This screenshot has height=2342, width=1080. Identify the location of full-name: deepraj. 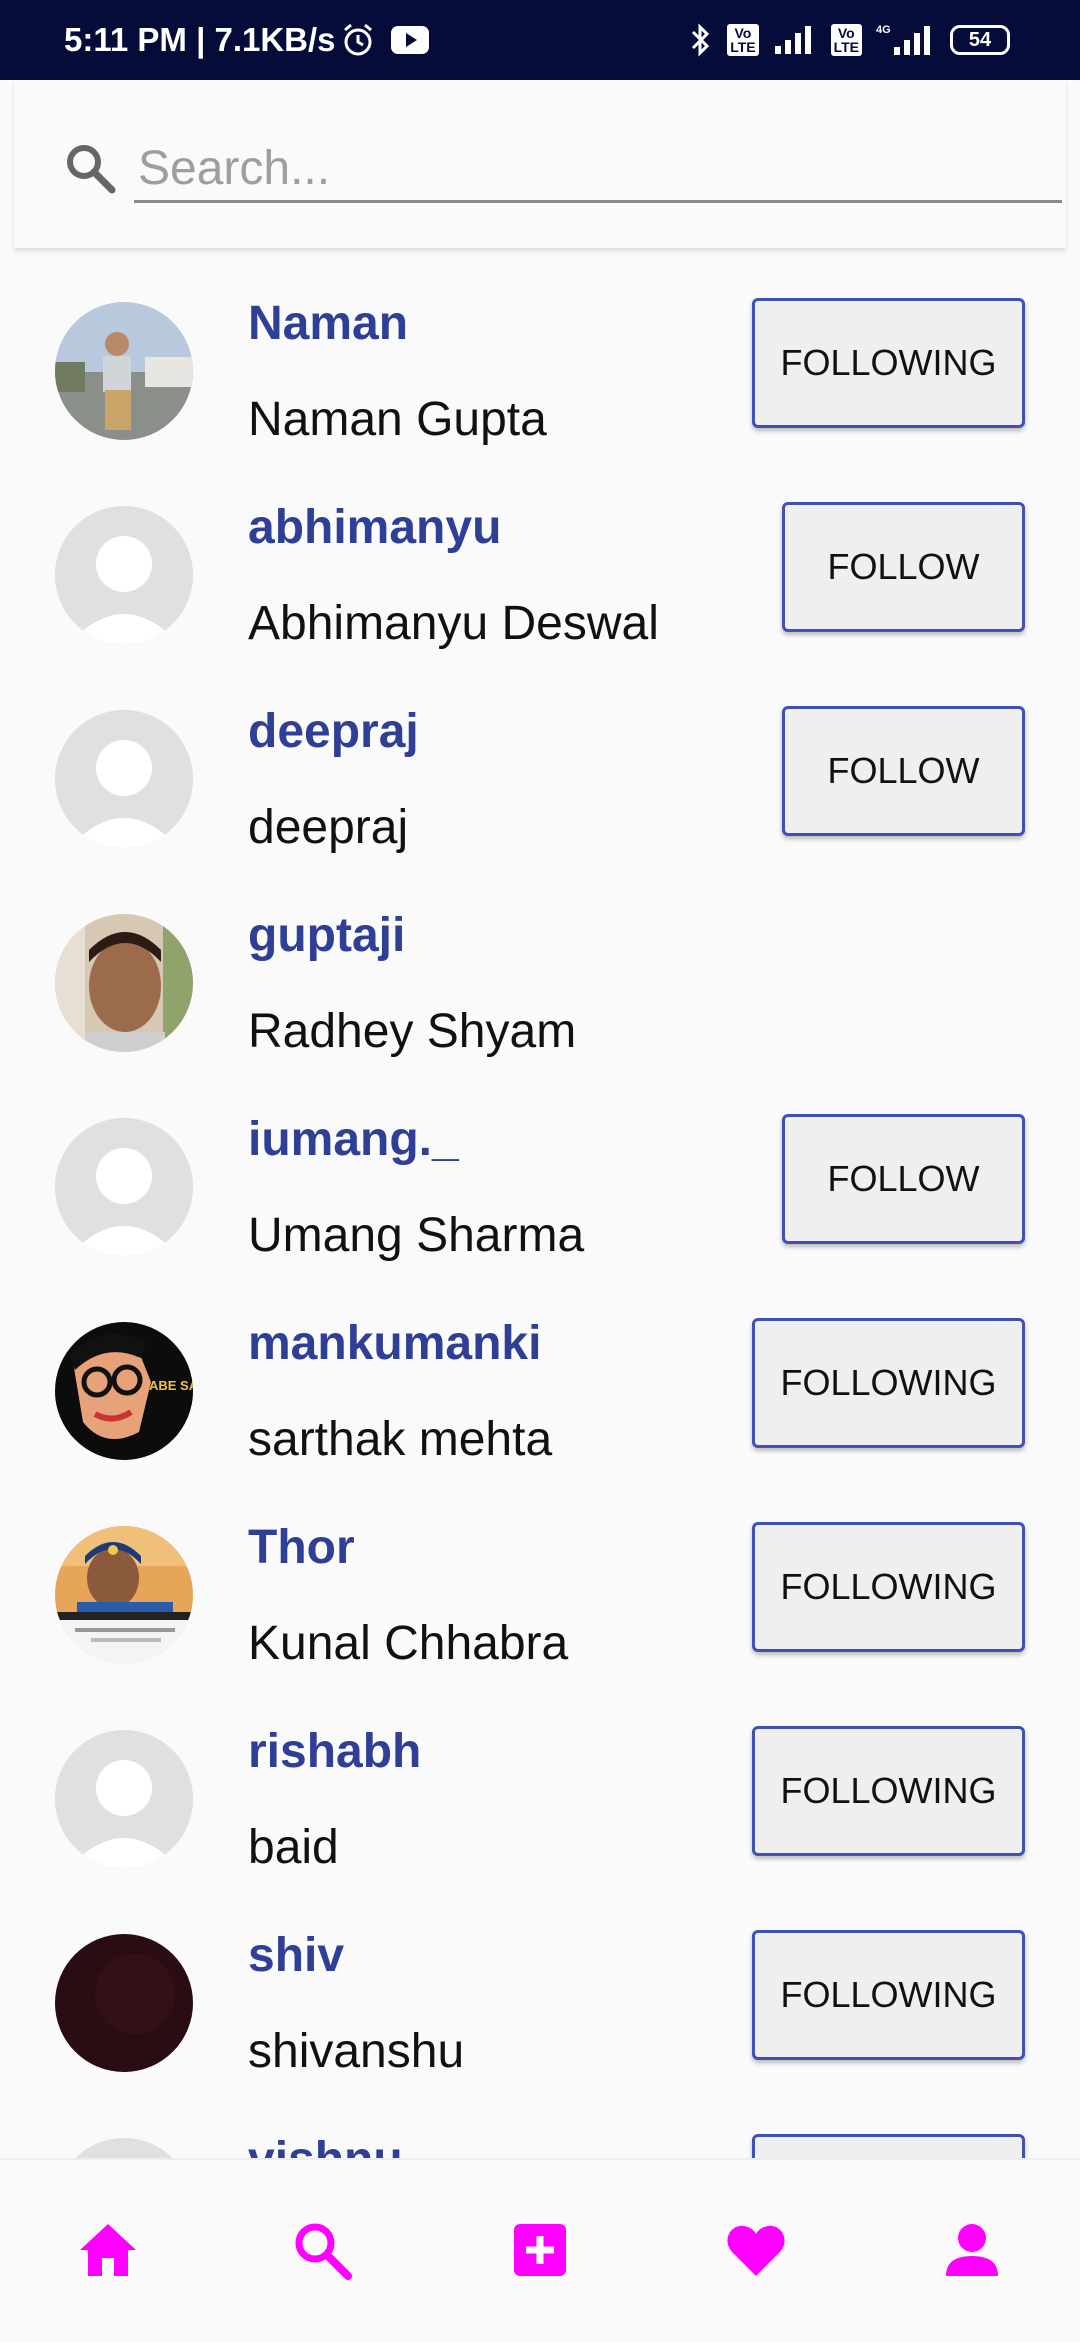
(328, 827).